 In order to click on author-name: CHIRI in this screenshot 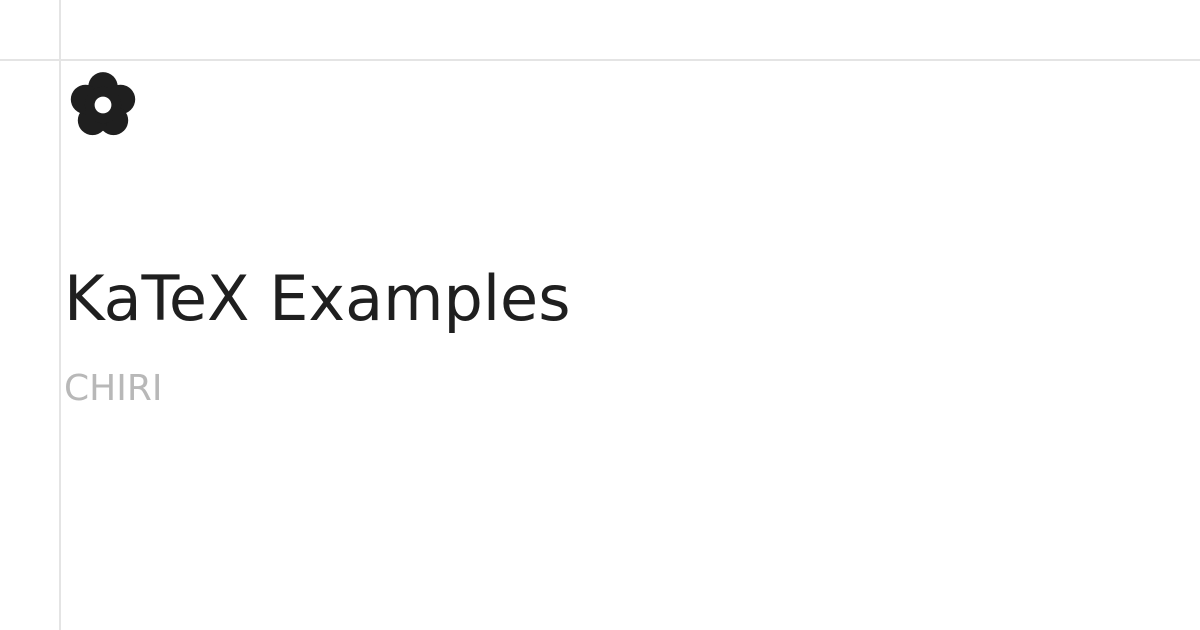, I will do `click(113, 388)`.